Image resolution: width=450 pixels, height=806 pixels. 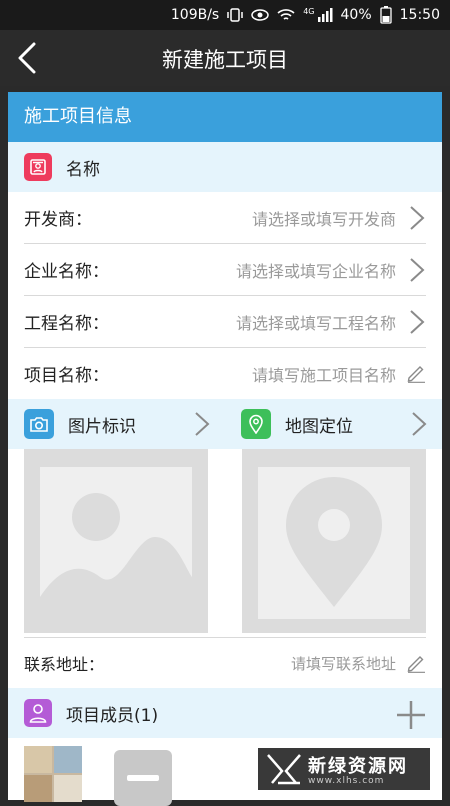 I want to click on address-label: 联系地址：, so click(x=64, y=664).